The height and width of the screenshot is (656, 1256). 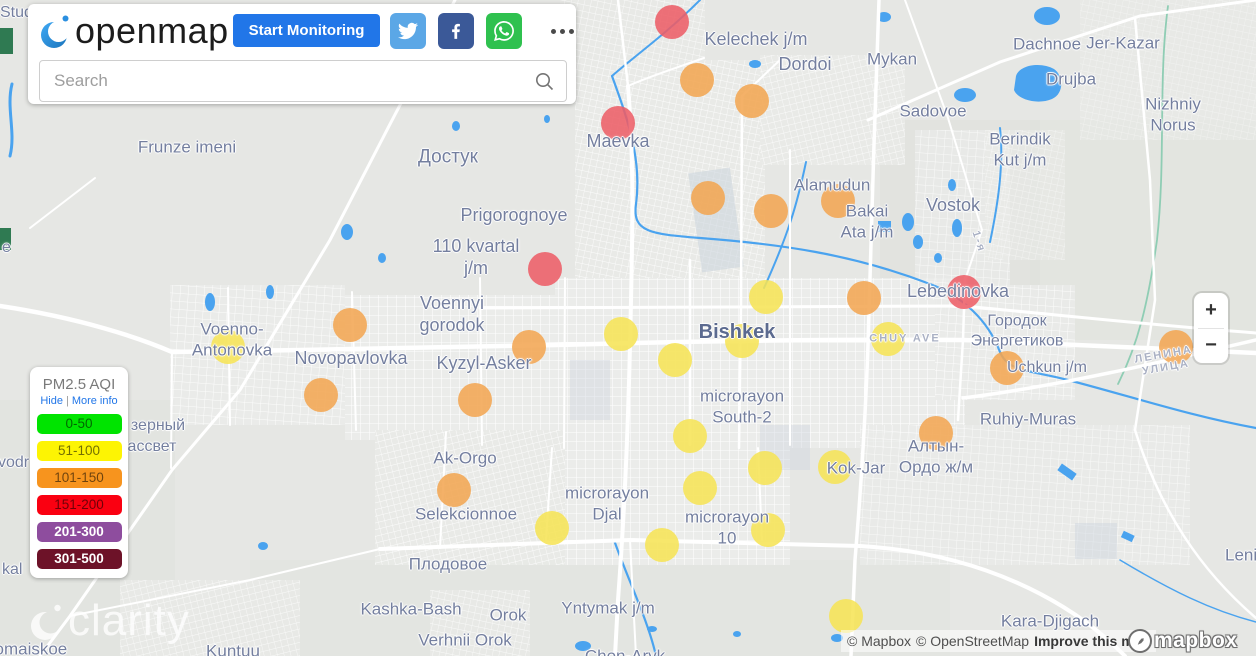 I want to click on whatsapp-button, so click(x=504, y=31).